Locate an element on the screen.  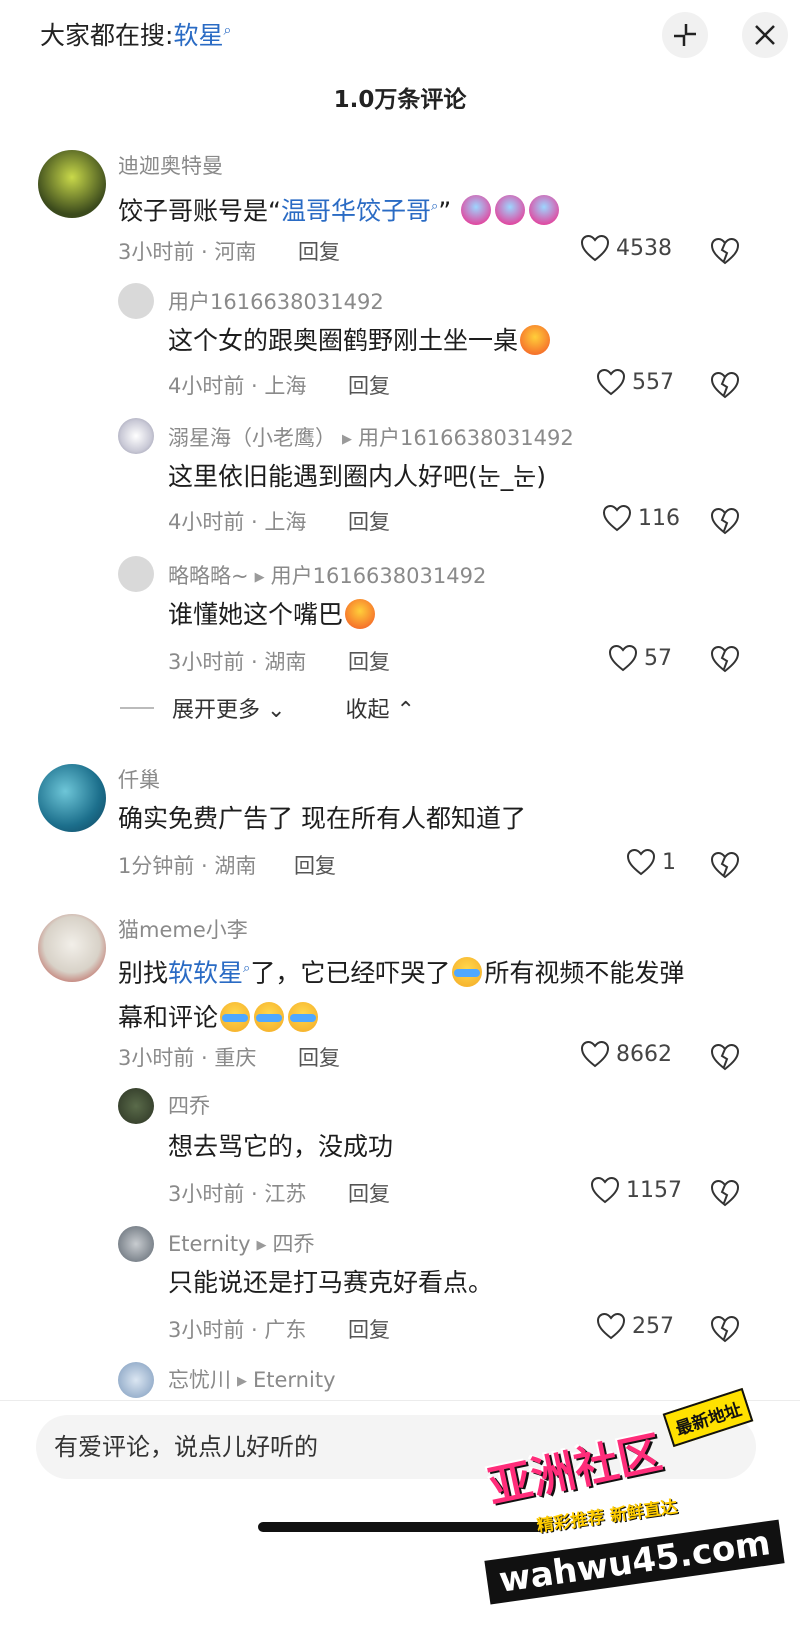
comment-username: 迪迦奥特曼 is located at coordinates (170, 165).